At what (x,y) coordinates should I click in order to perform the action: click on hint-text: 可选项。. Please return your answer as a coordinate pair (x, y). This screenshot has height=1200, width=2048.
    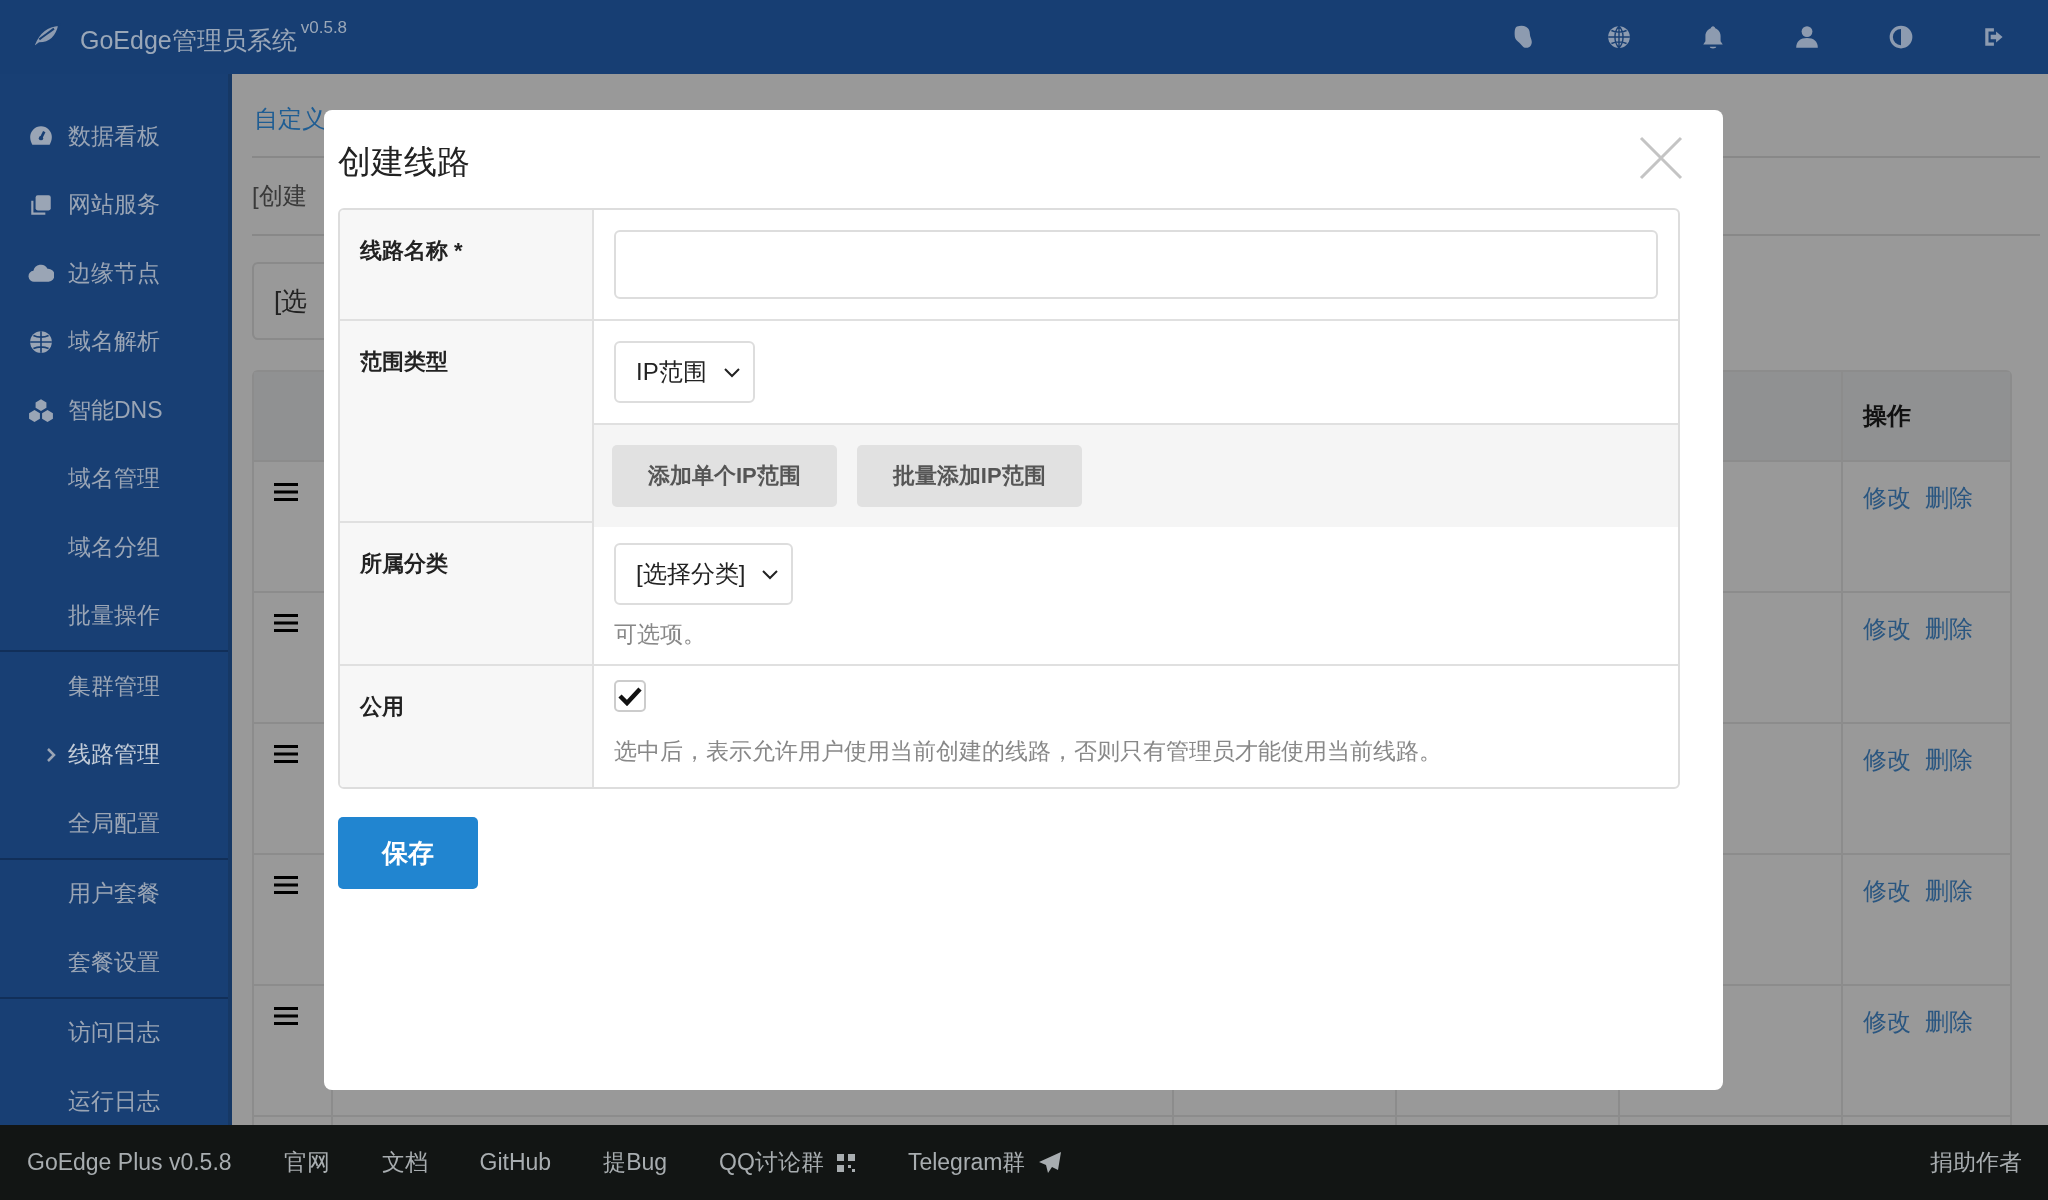
    Looking at the image, I should click on (660, 634).